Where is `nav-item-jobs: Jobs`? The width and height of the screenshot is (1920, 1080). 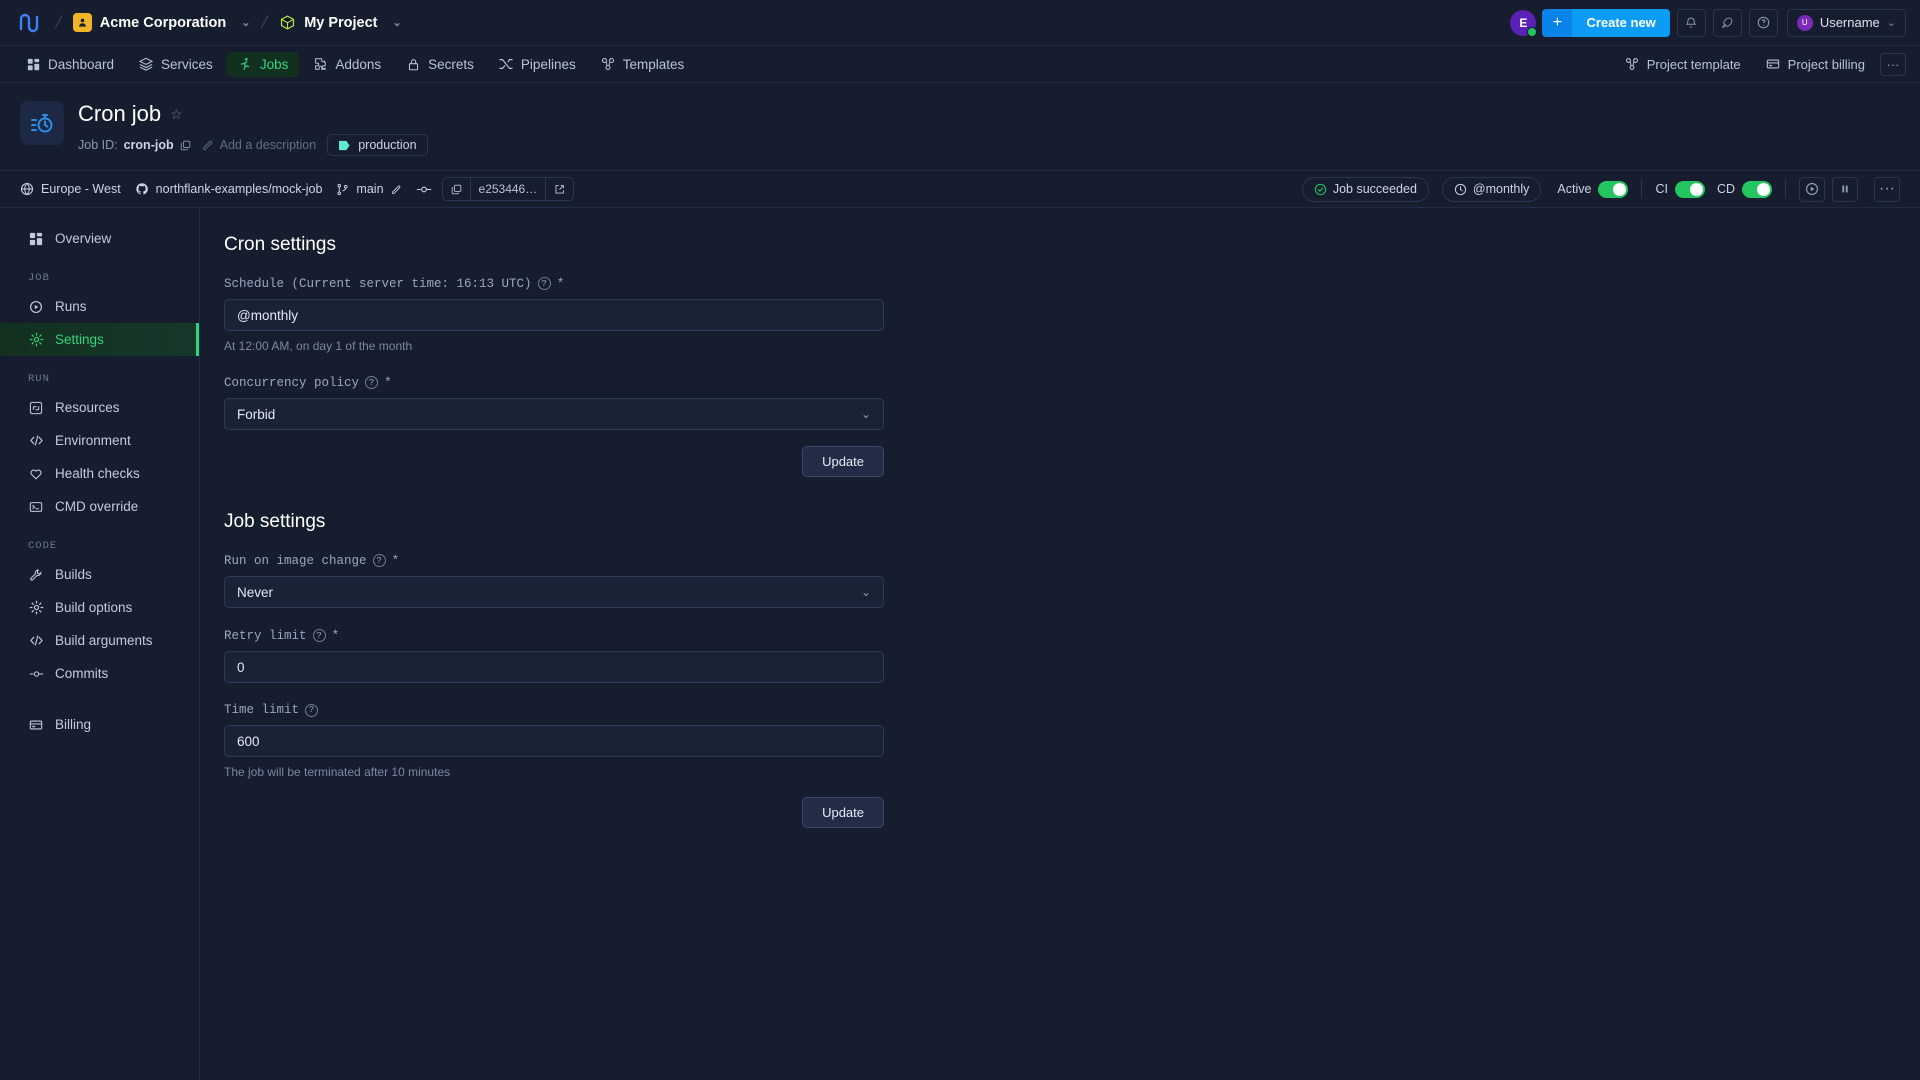 nav-item-jobs: Jobs is located at coordinates (262, 64).